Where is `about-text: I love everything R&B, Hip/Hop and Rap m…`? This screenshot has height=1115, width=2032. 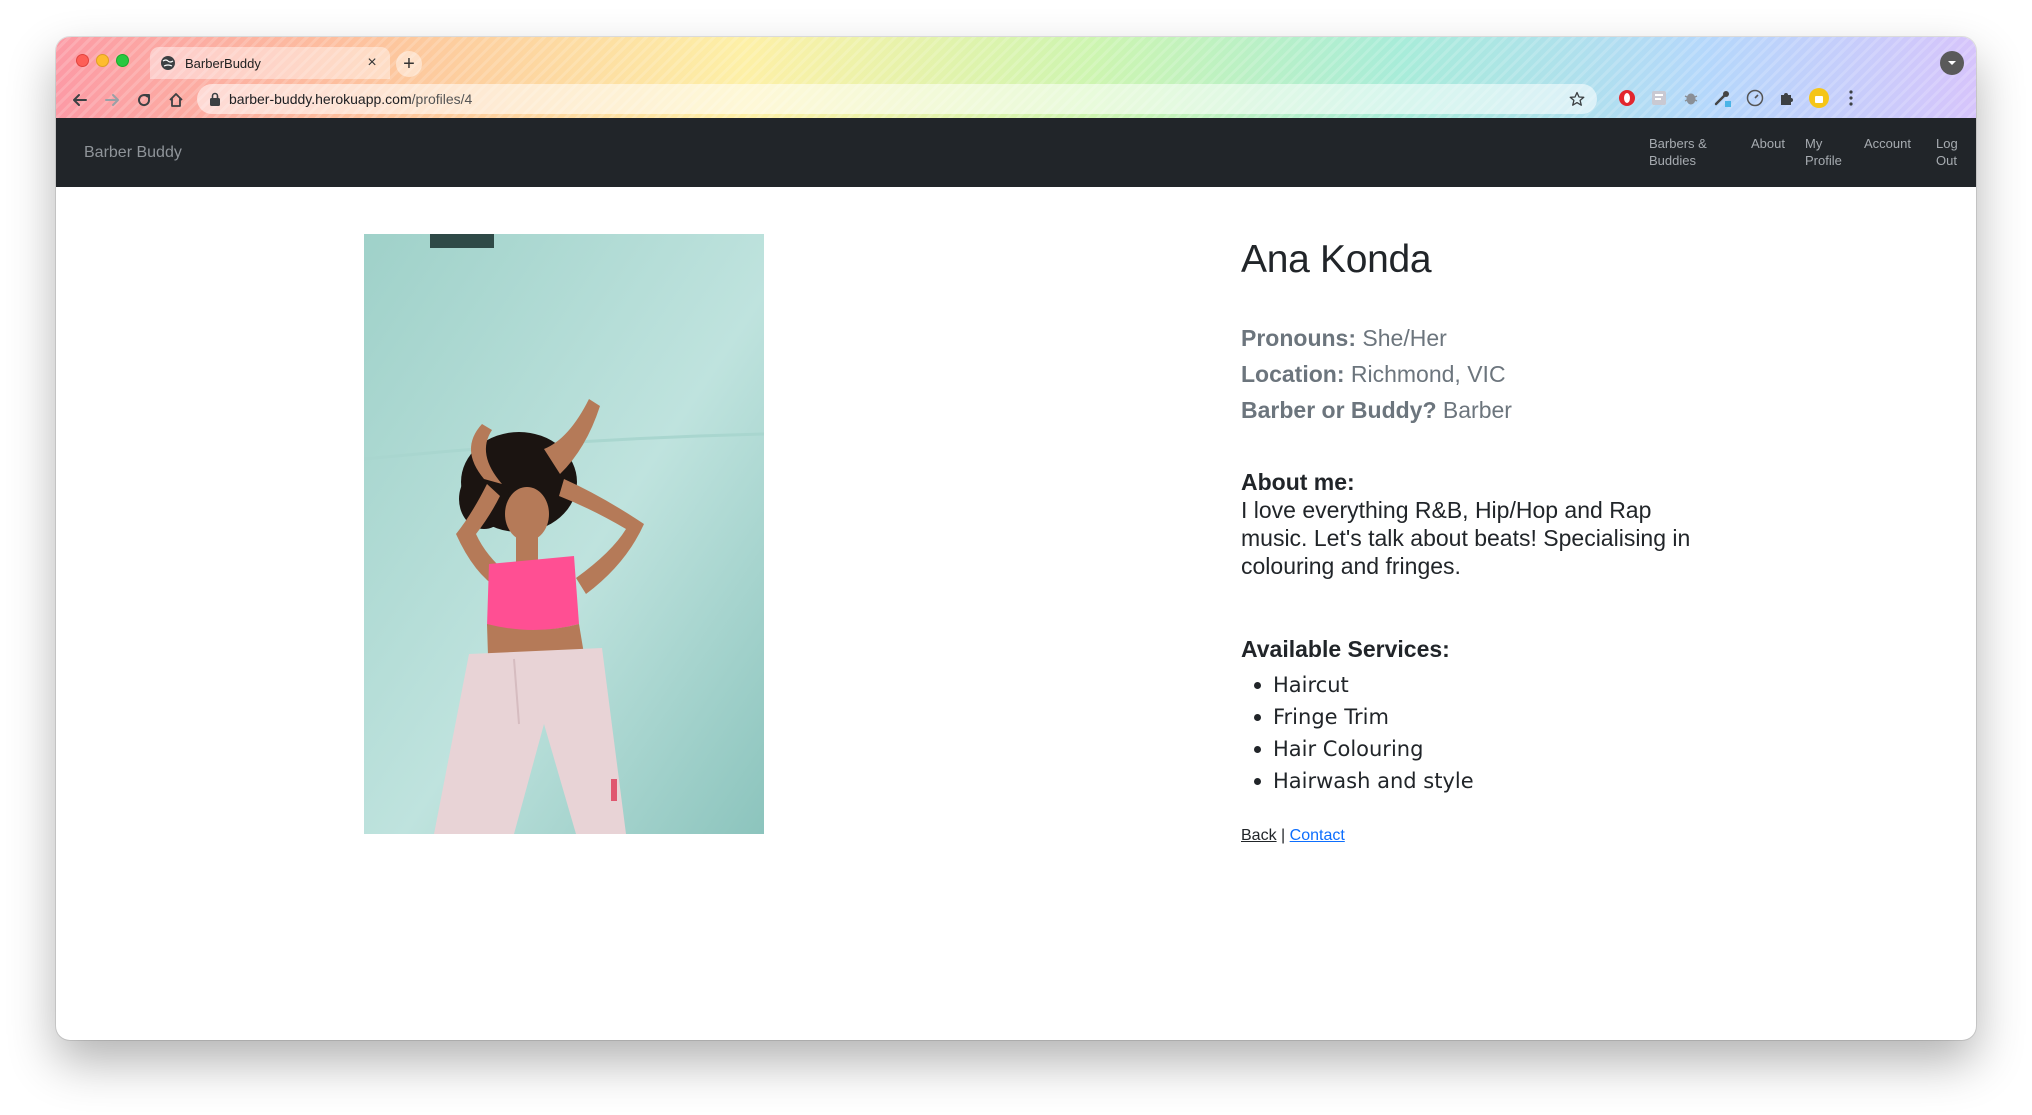
about-text: I love everything R&B, Hip/Hop and Rap m… is located at coordinates (1466, 538).